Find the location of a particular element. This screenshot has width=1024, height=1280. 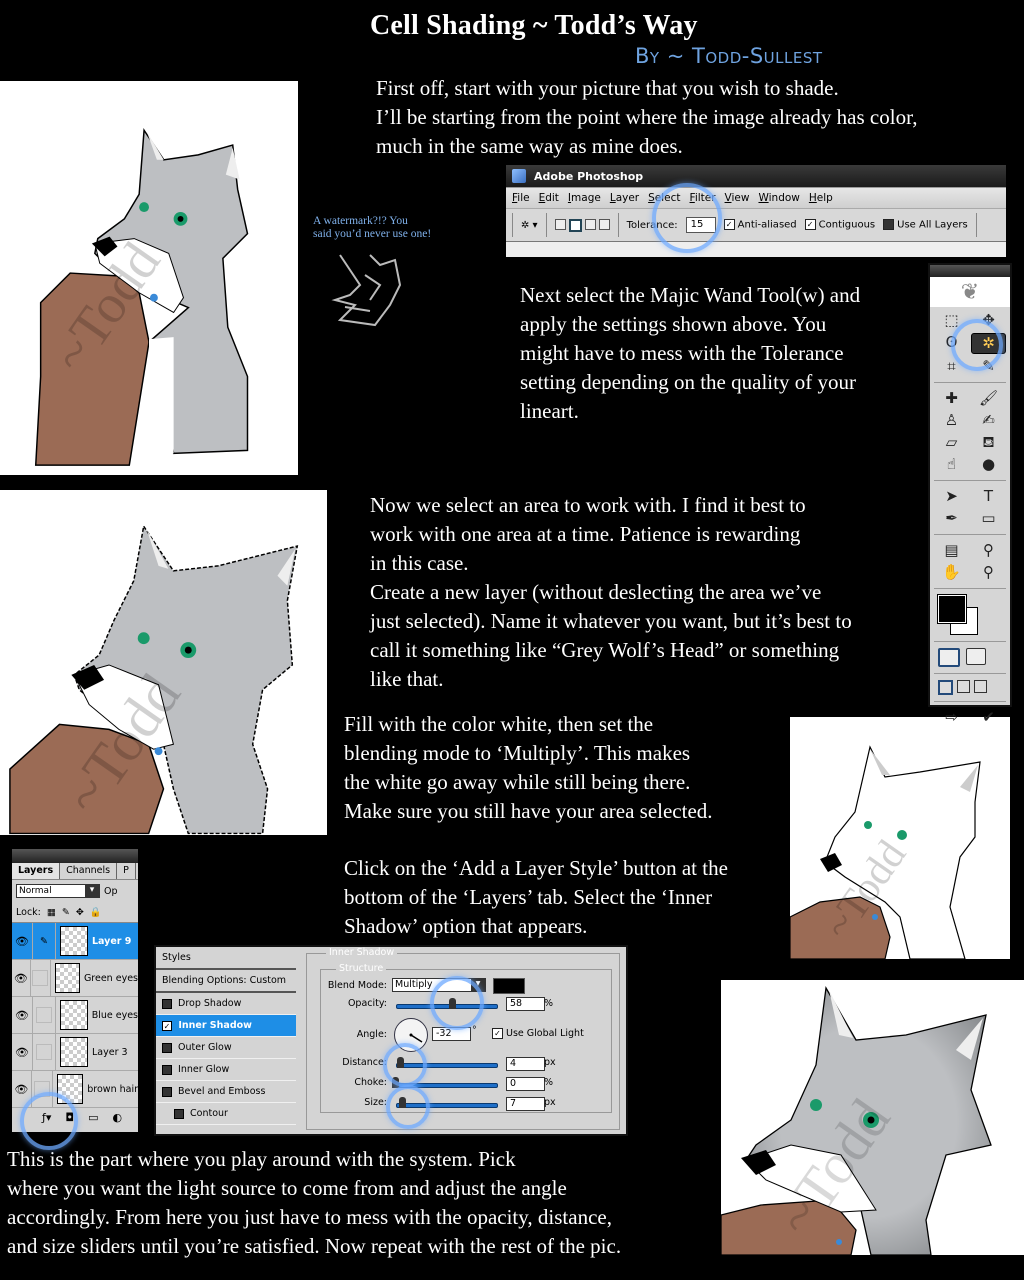

menu-edit: Edit is located at coordinates (549, 198).